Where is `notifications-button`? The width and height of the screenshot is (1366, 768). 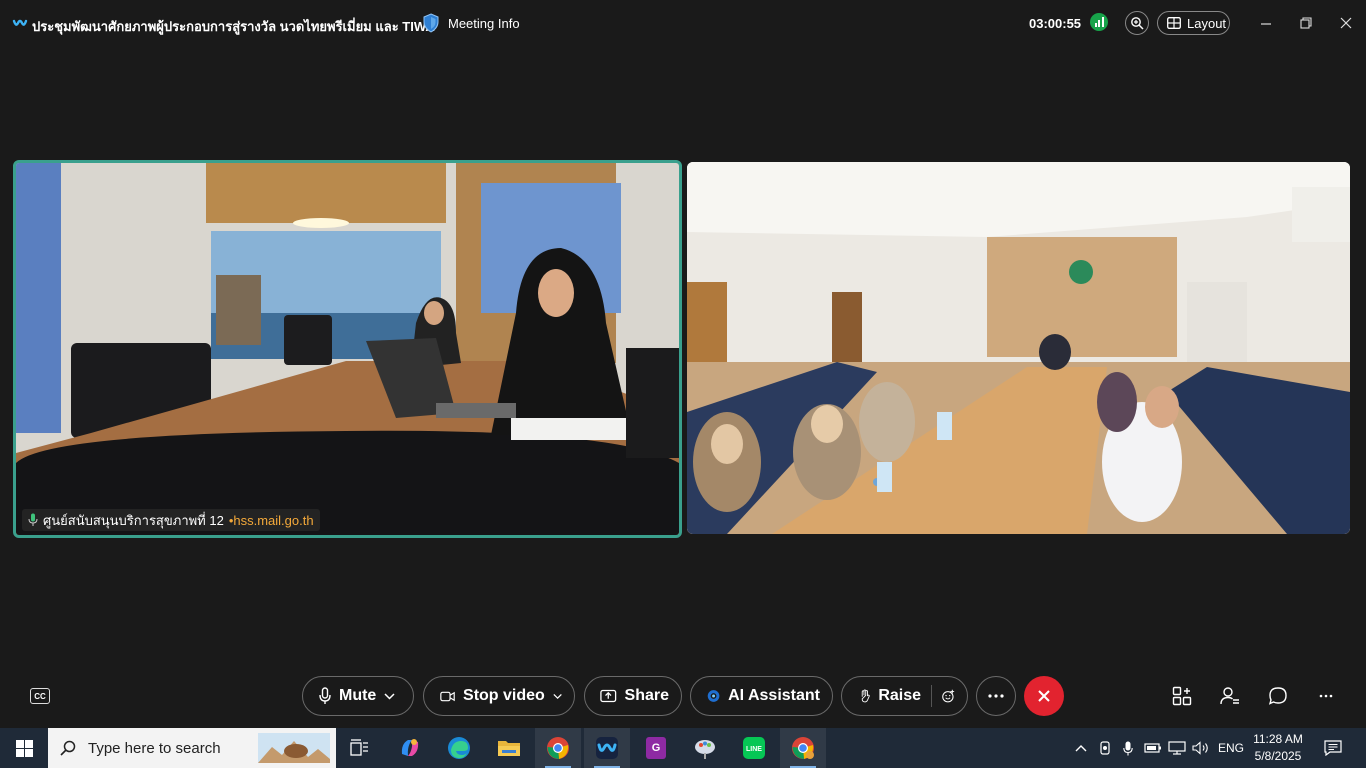 notifications-button is located at coordinates (1333, 748).